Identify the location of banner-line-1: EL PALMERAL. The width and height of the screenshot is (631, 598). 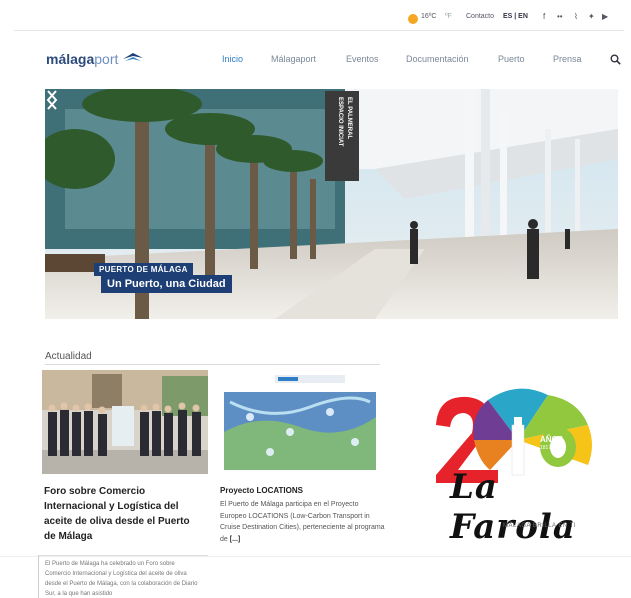
(349, 118).